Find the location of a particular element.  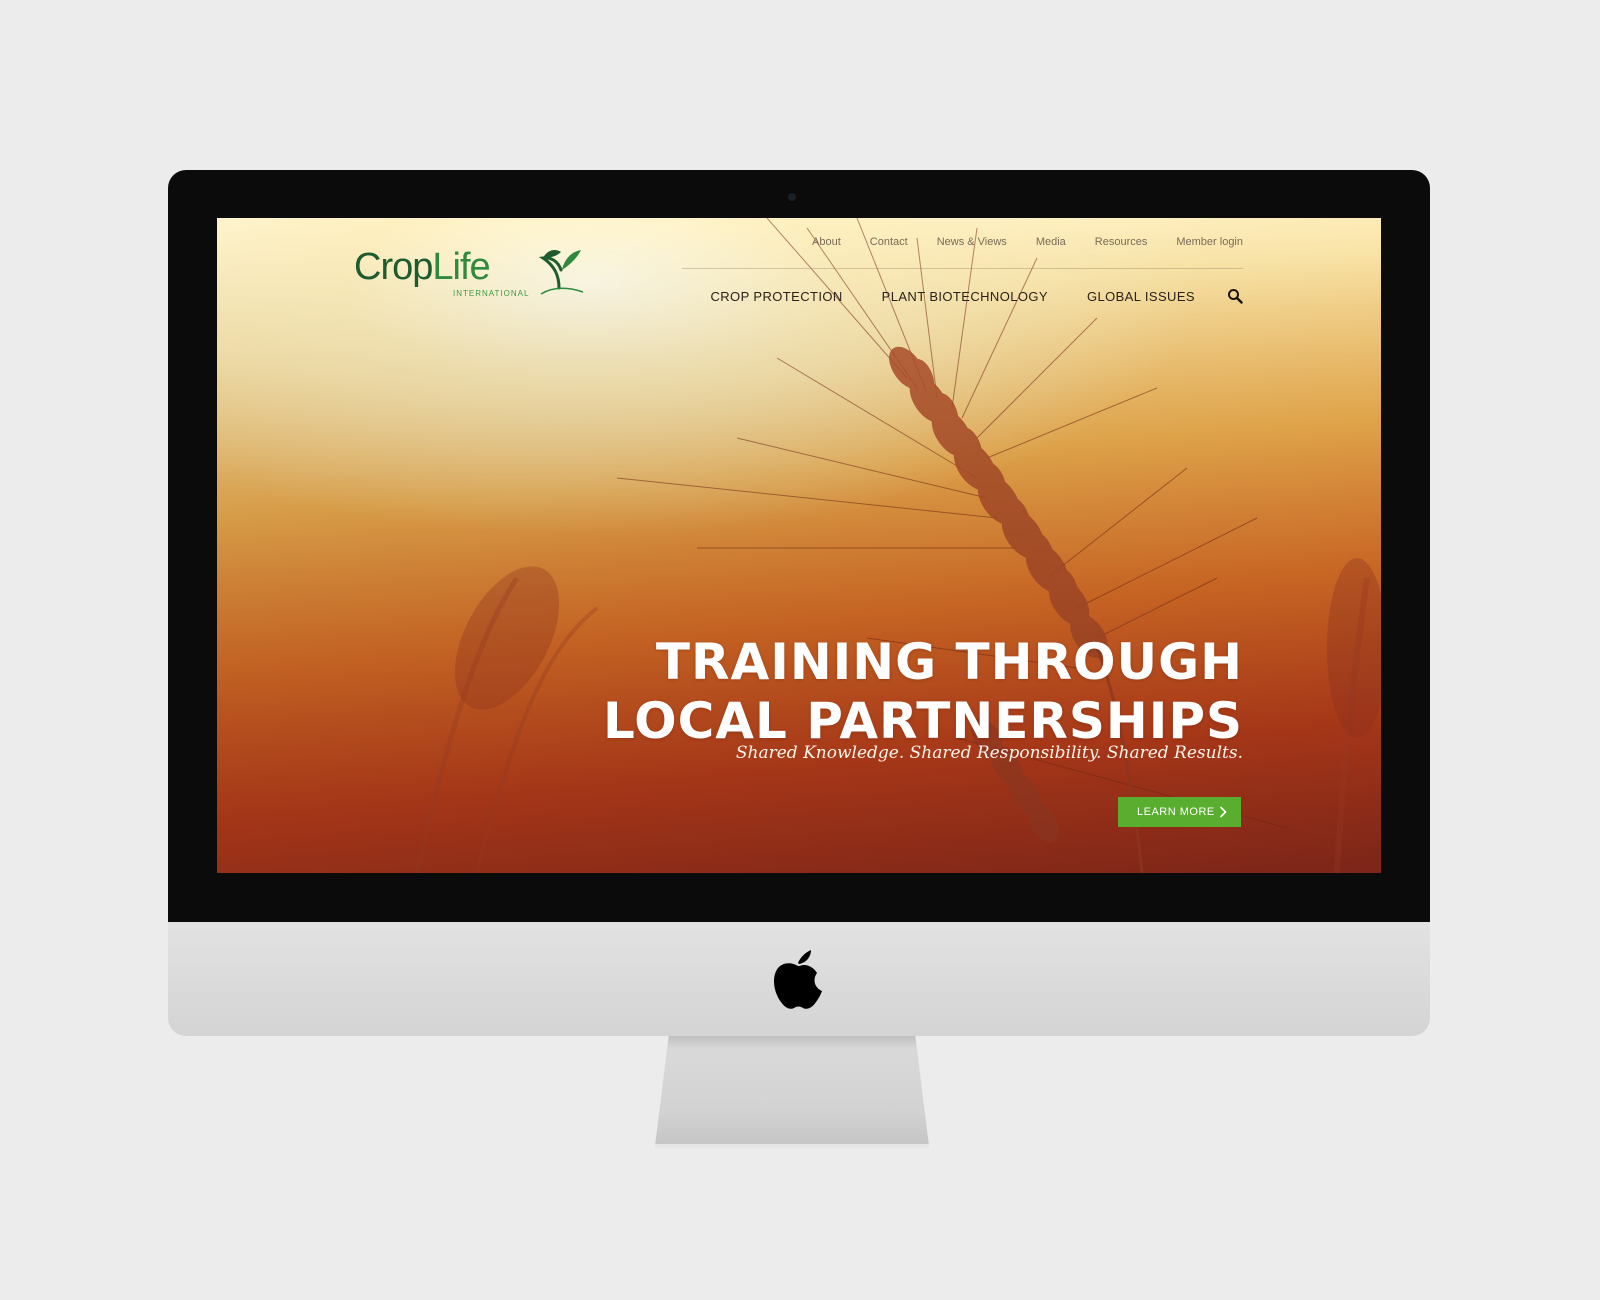

util-nav-news-views: News & Views is located at coordinates (972, 242).